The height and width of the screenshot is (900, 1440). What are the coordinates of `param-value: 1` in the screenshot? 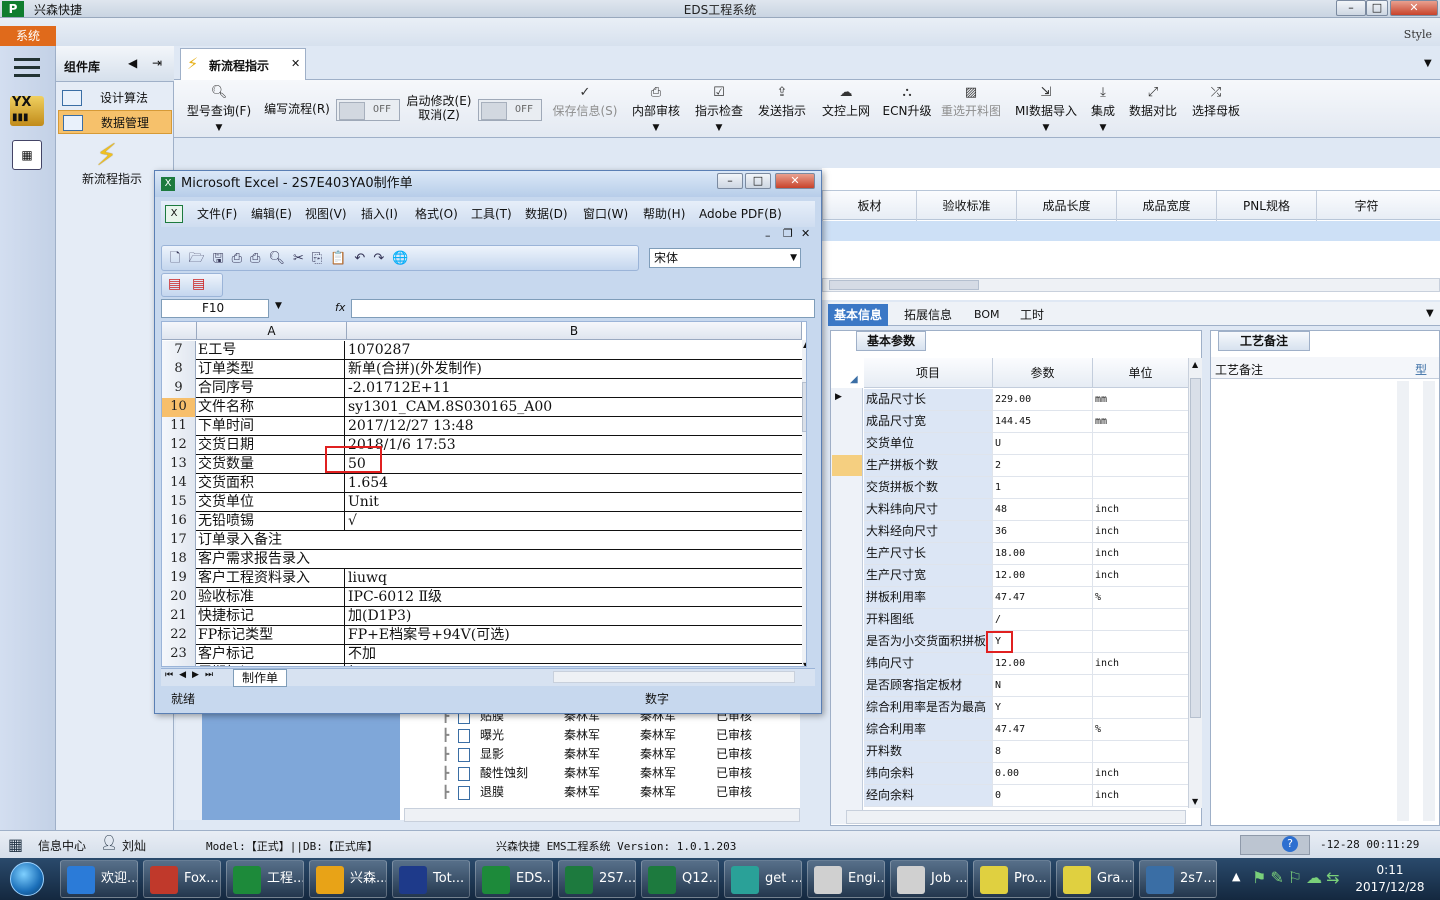 It's located at (1042, 487).